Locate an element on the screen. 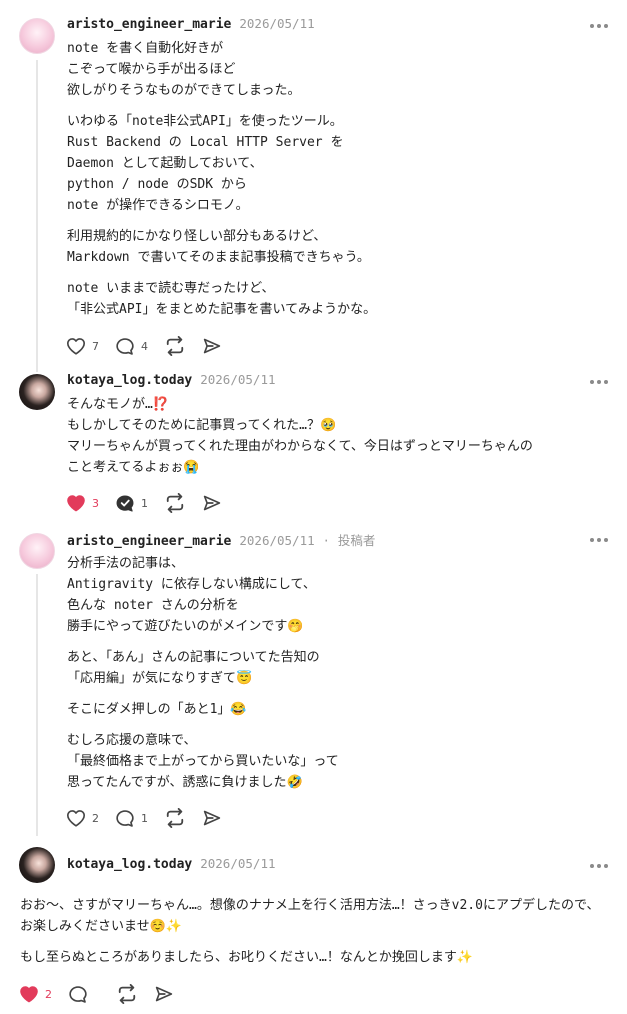 This screenshot has height=1014, width=627. paragraph: あと、「あん」さんの記事についてた告知の 「応用編」が気になりすぎて😇 is located at coordinates (193, 668).